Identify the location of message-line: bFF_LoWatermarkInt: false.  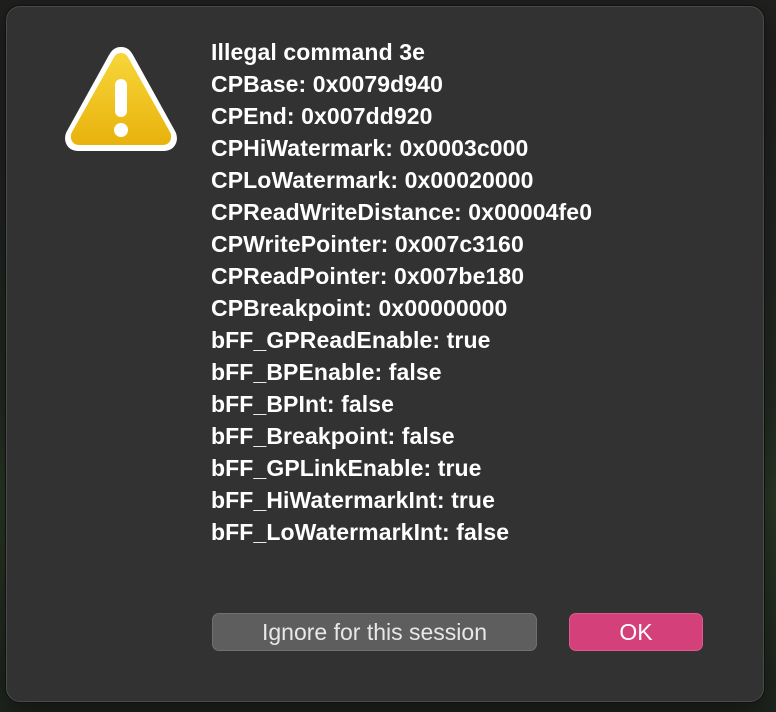
(360, 532).